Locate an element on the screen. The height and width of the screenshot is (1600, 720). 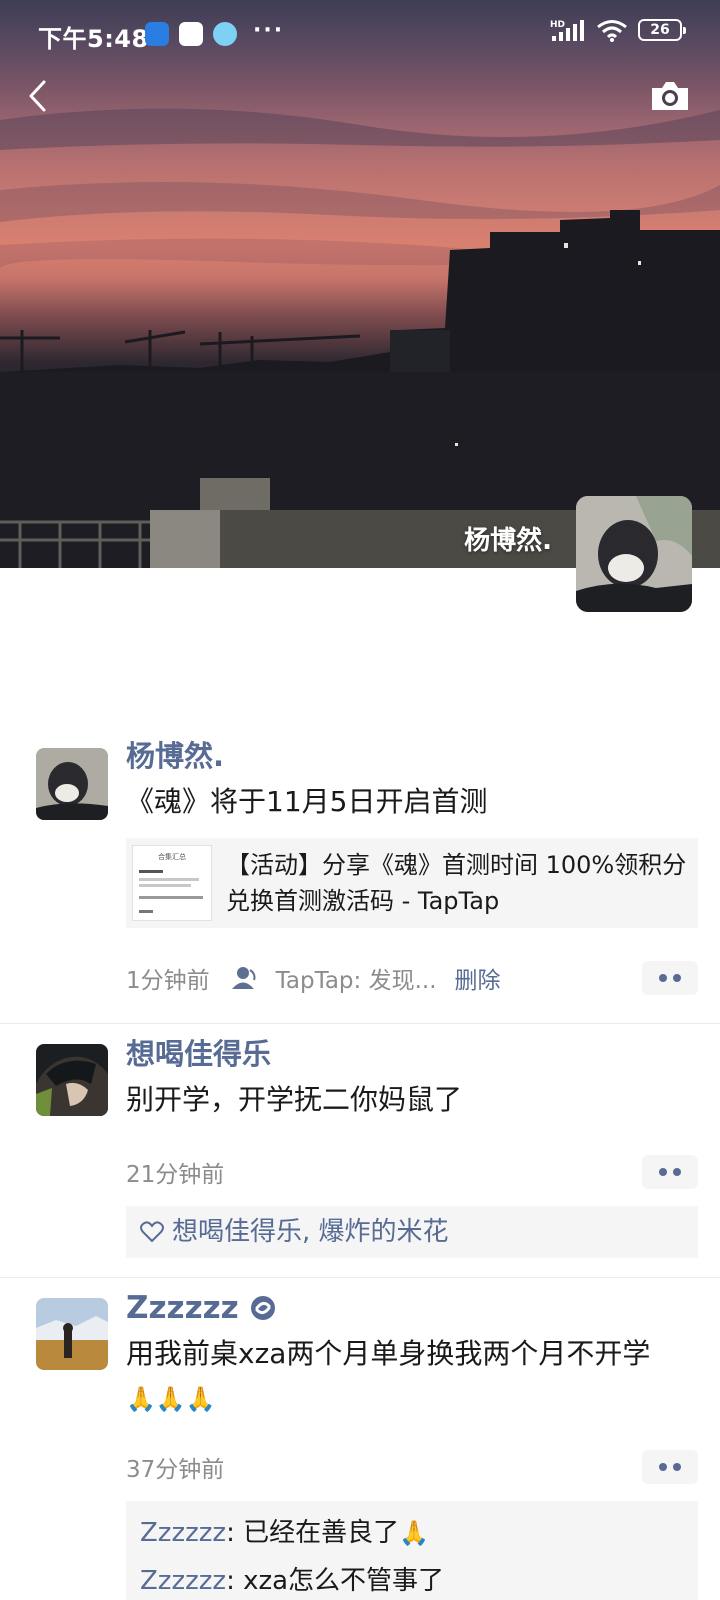
post-meta: 1分钟前 TapTap: 发现... 删除 is located at coordinates (412, 978).